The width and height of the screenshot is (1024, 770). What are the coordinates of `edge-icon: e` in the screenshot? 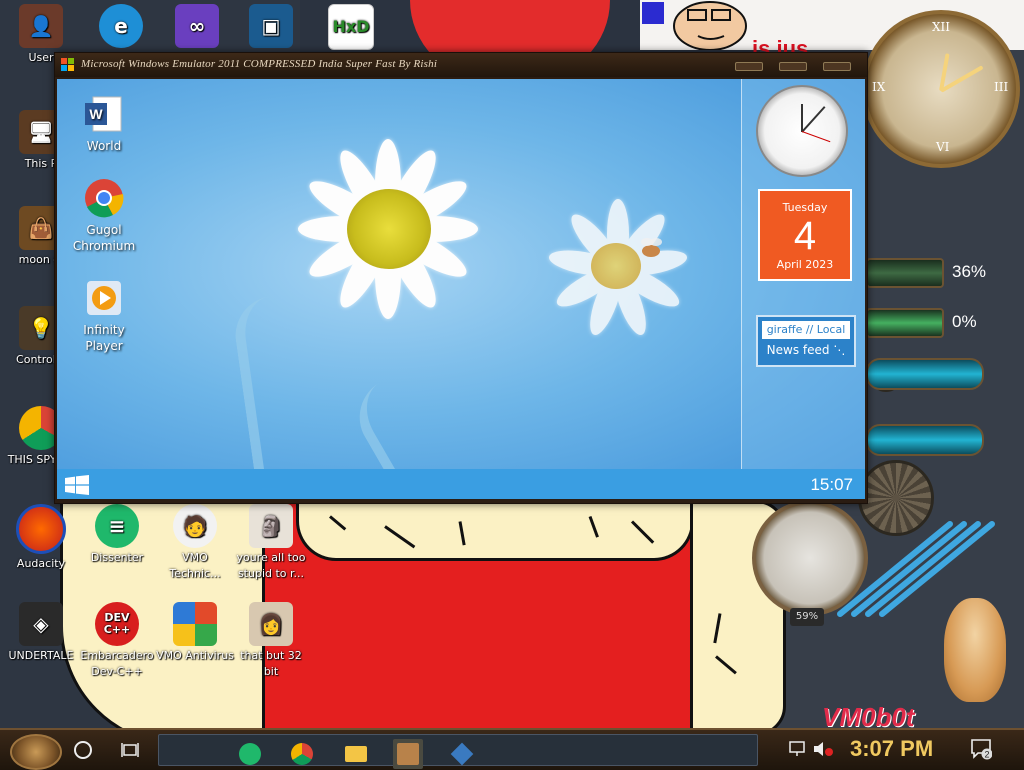 It's located at (121, 26).